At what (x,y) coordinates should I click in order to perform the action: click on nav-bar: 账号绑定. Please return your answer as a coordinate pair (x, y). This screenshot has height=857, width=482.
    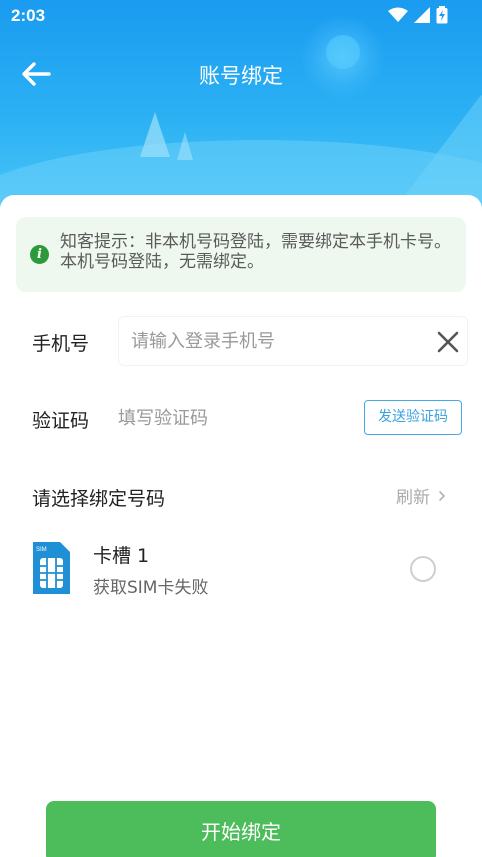
    Looking at the image, I should click on (241, 74).